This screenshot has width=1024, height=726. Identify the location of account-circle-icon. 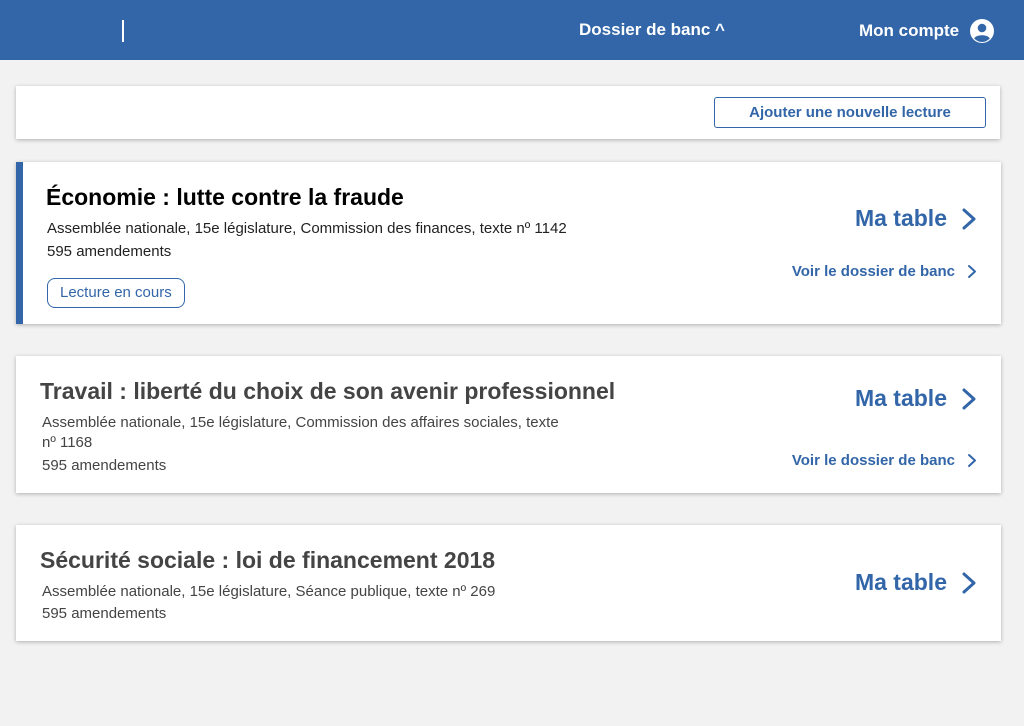
(982, 31).